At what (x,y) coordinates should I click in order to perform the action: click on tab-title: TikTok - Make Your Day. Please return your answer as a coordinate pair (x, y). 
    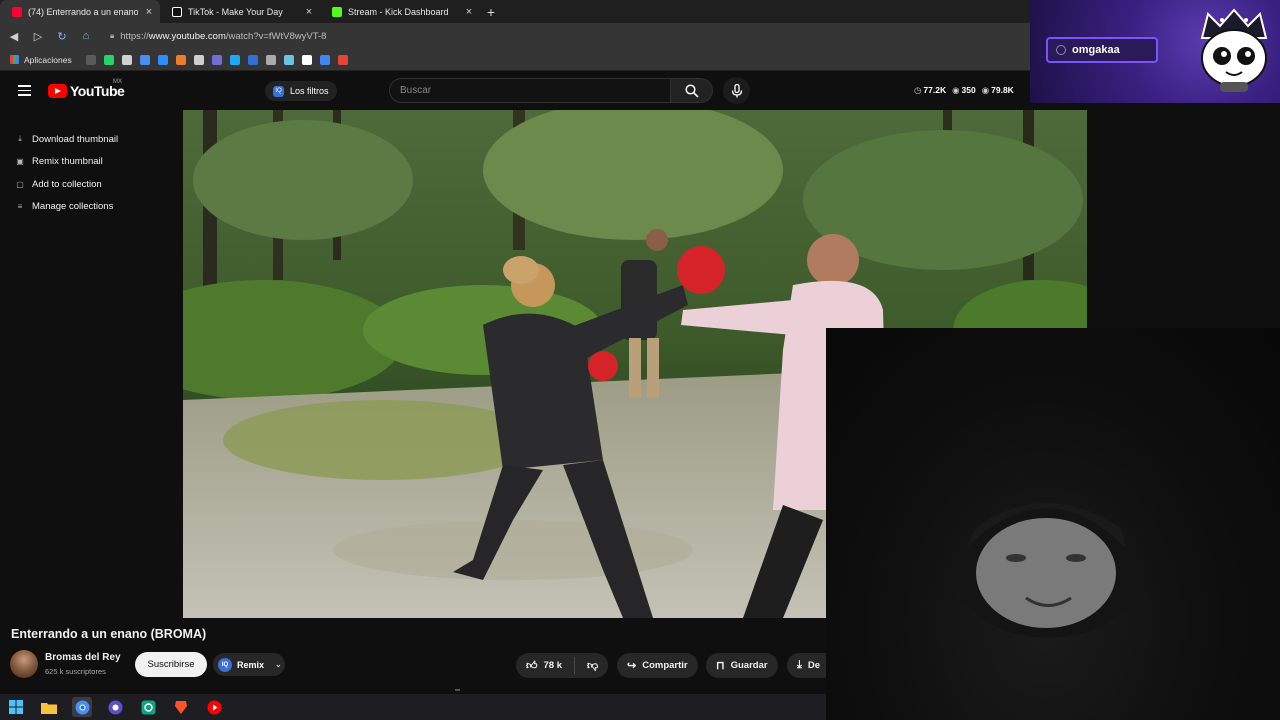
    Looking at the image, I should click on (235, 11).